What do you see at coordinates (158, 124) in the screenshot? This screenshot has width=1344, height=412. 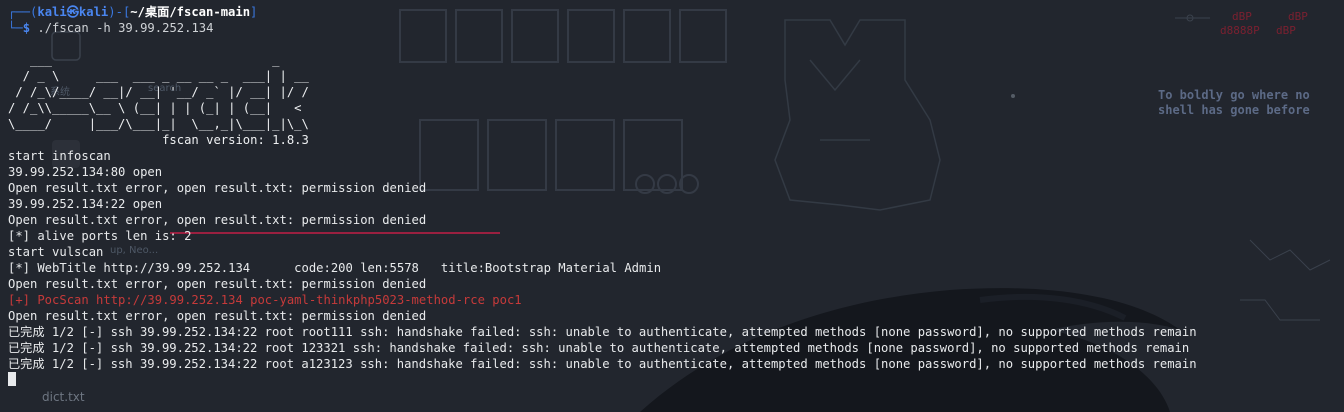 I see `banner-line: \____/ |___/\___|_| \__,_|\___|_|\_\` at bounding box center [158, 124].